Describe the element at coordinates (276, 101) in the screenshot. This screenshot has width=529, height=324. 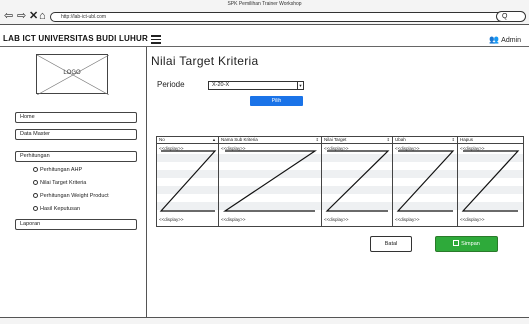
I see `pilih-button: Pilih` at that location.